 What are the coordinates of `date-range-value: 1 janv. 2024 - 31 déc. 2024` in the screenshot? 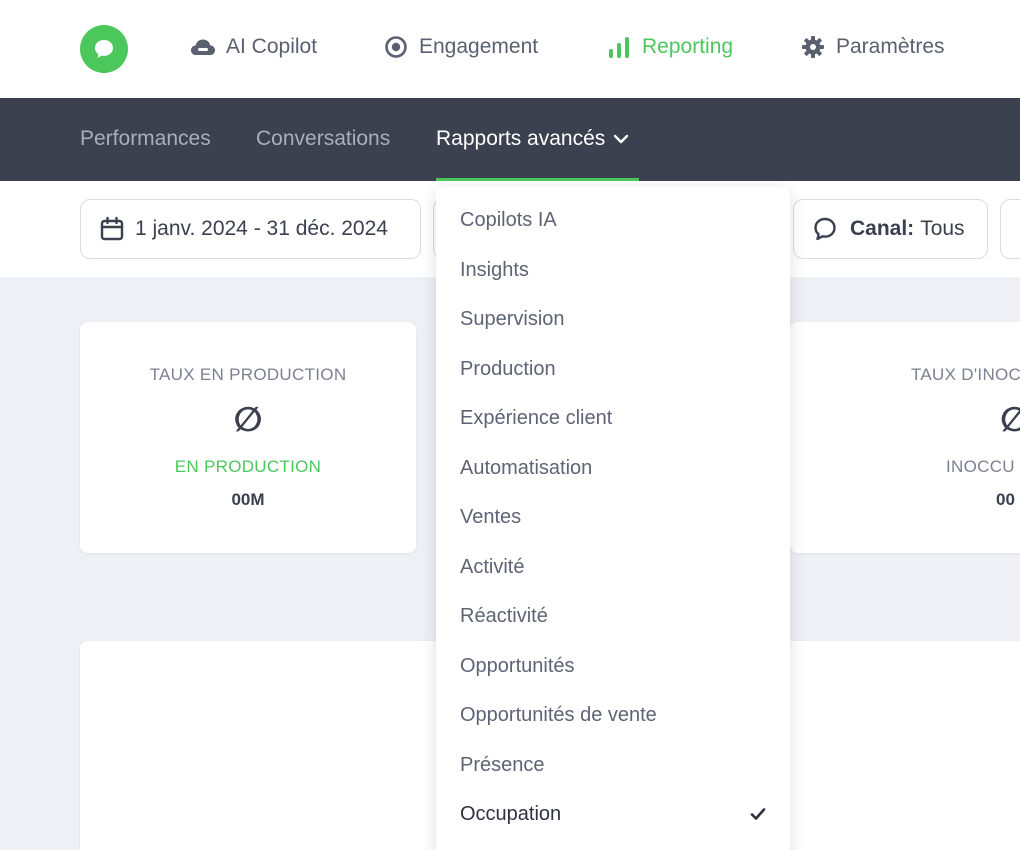 It's located at (261, 228).